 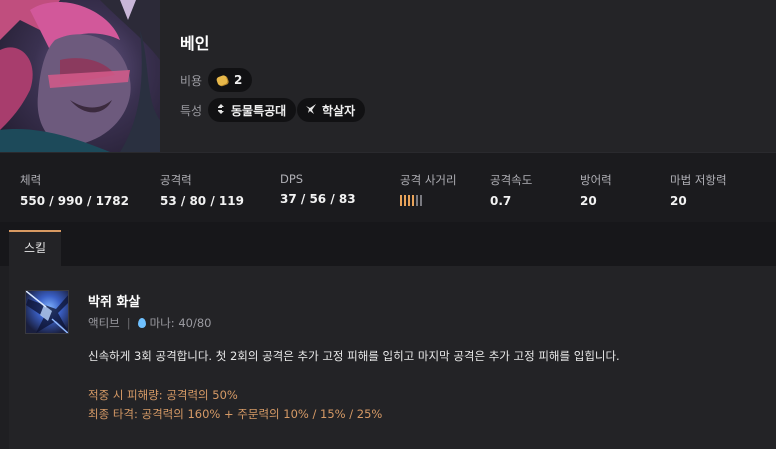 What do you see at coordinates (74, 190) in the screenshot?
I see `stat-health: 체력 550 / 990 / 1782` at bounding box center [74, 190].